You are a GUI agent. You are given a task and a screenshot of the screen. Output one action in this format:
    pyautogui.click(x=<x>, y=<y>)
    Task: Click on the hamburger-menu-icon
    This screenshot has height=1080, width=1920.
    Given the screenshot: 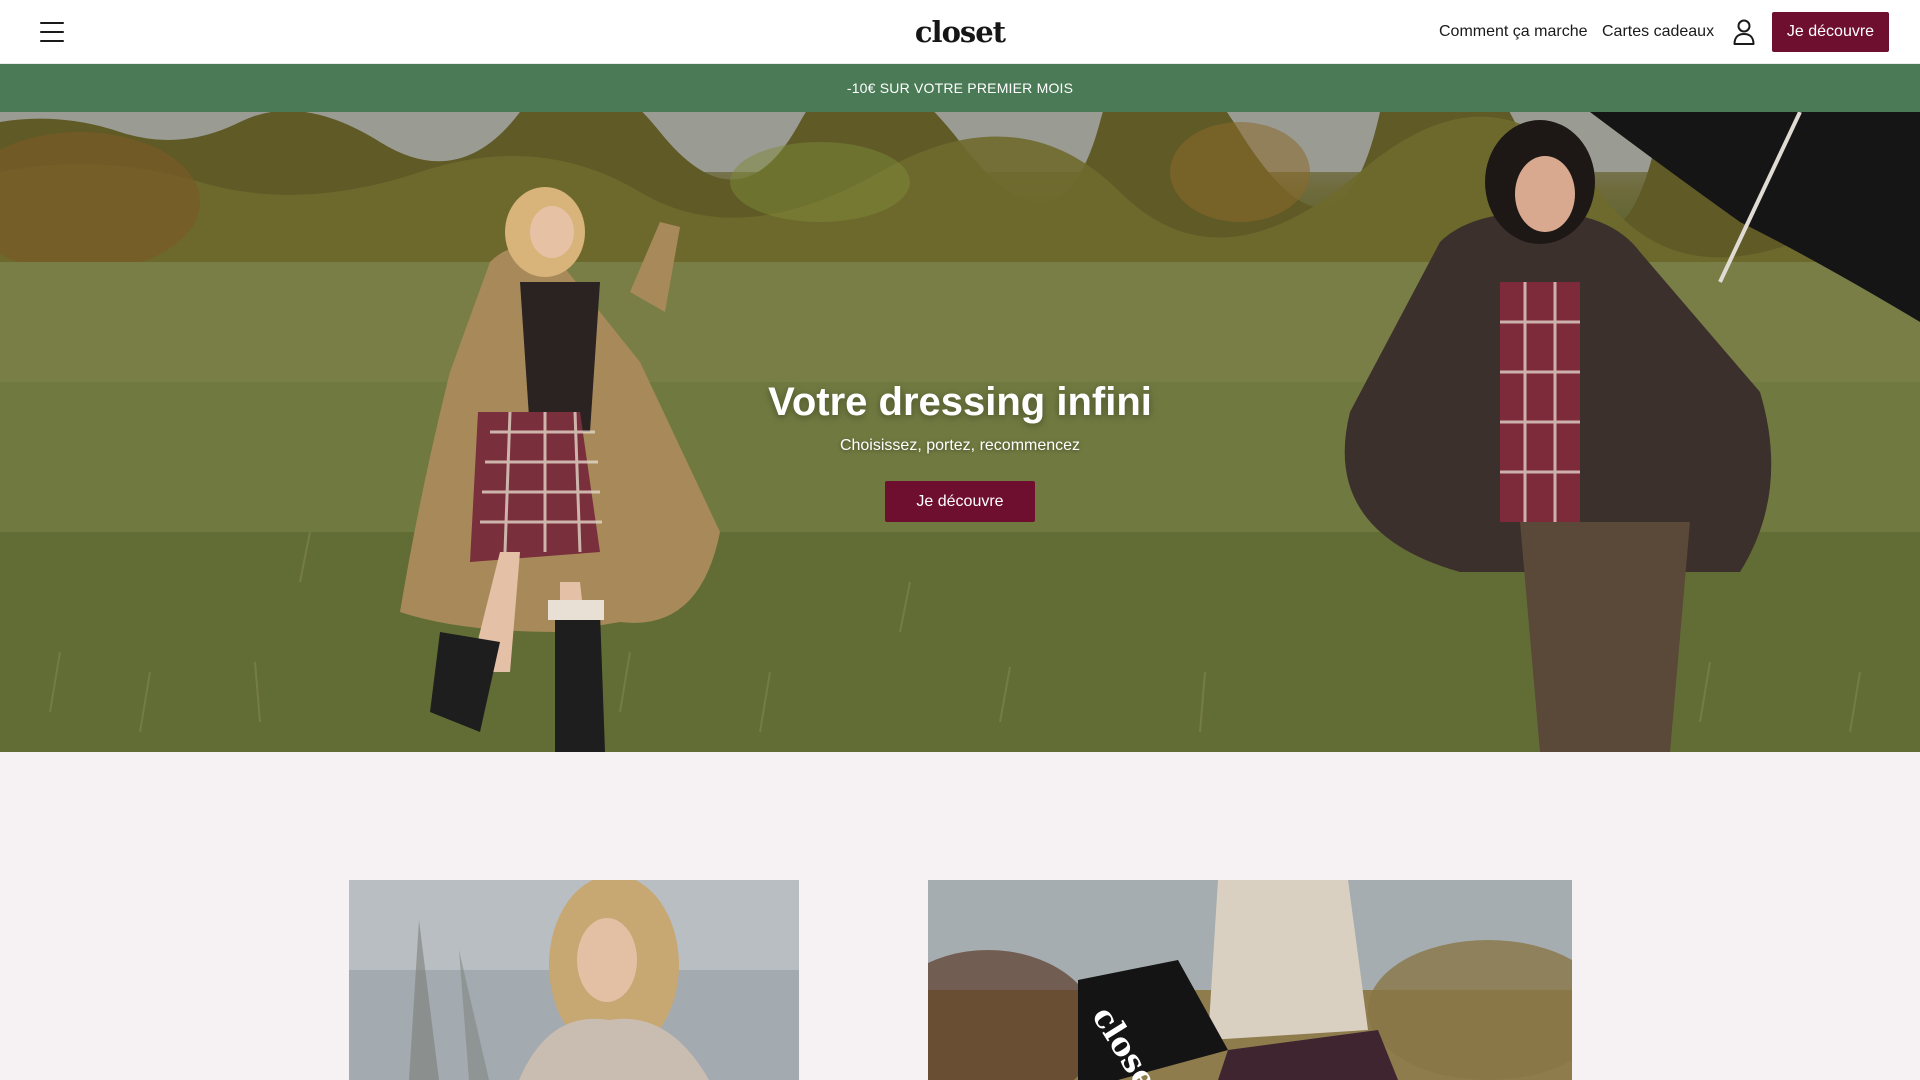 What is the action you would take?
    pyautogui.click(x=52, y=32)
    